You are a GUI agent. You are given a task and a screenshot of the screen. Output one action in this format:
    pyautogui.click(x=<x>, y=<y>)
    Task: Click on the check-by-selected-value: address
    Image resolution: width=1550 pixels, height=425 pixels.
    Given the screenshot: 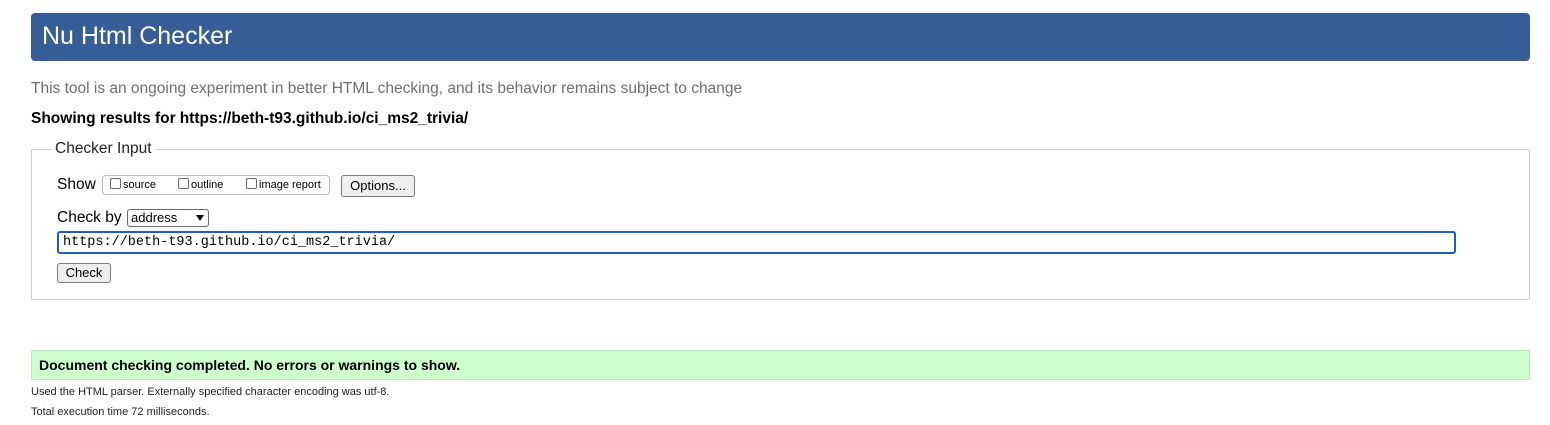 What is the action you would take?
    pyautogui.click(x=154, y=217)
    